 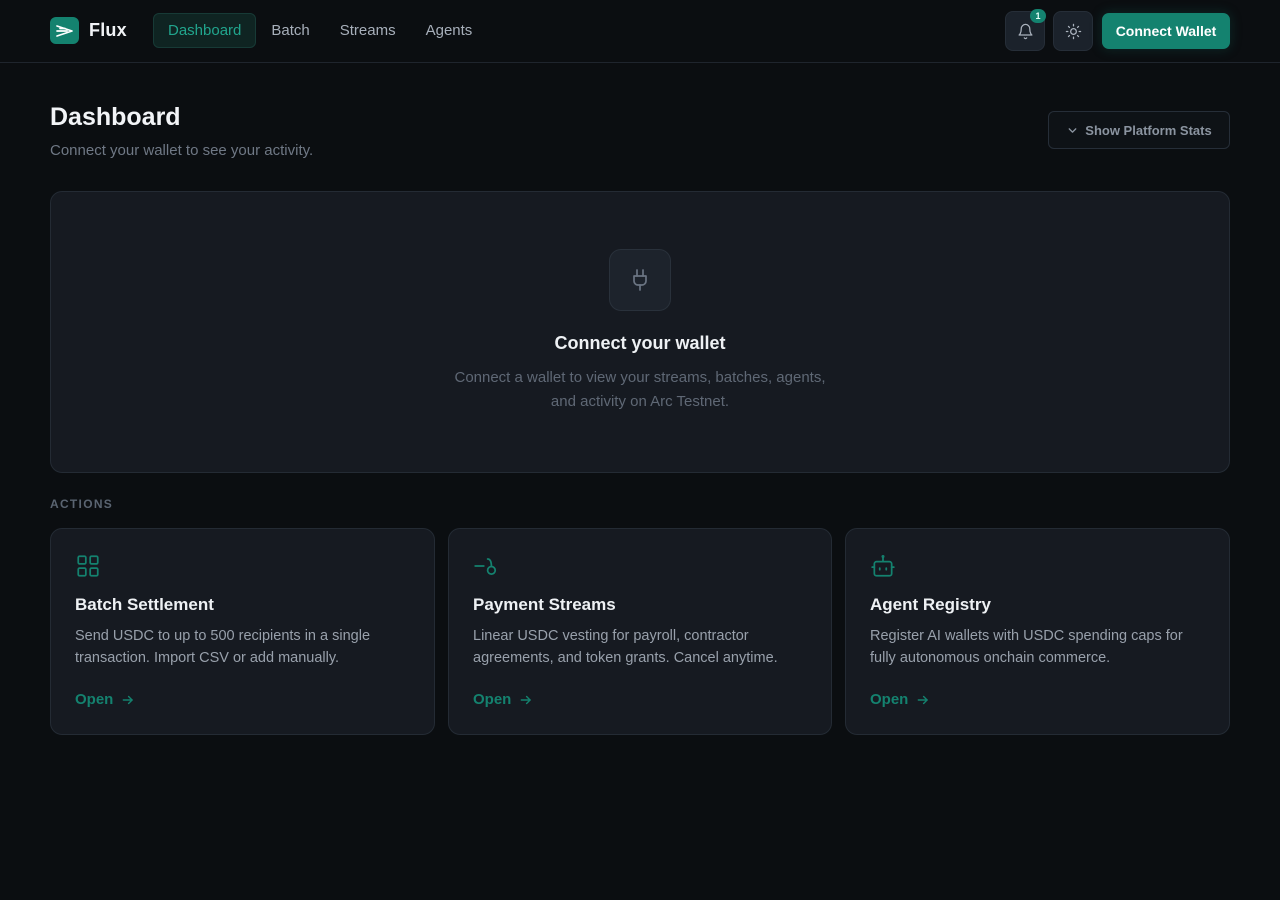 I want to click on chevron-down-icon, so click(x=1072, y=130).